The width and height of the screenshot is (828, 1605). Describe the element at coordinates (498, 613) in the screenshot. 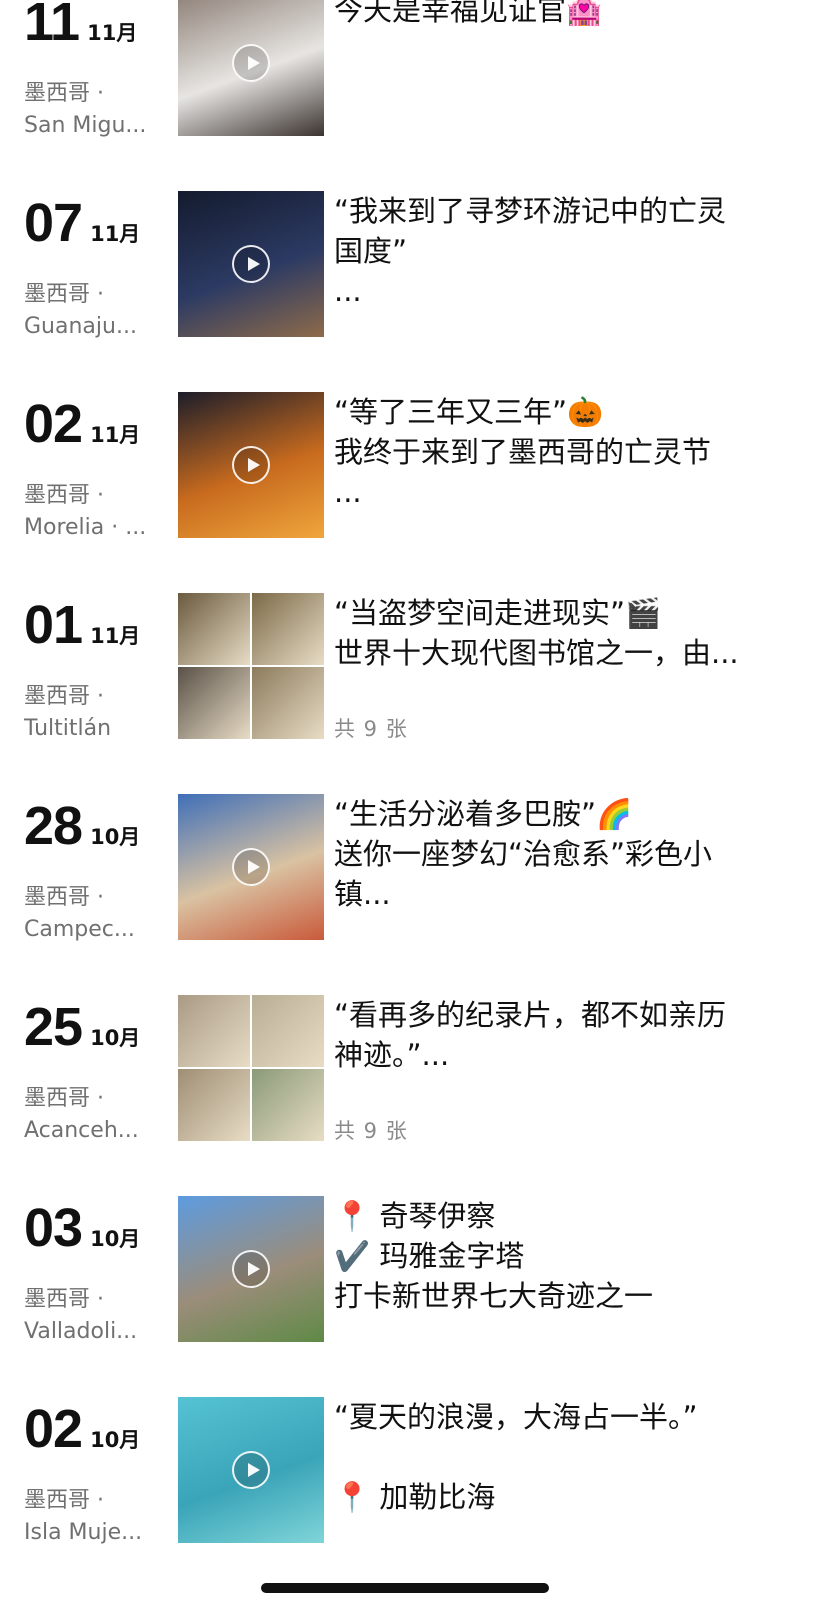

I see `caption-line: “当盗梦空间走进现实”🎬` at that location.